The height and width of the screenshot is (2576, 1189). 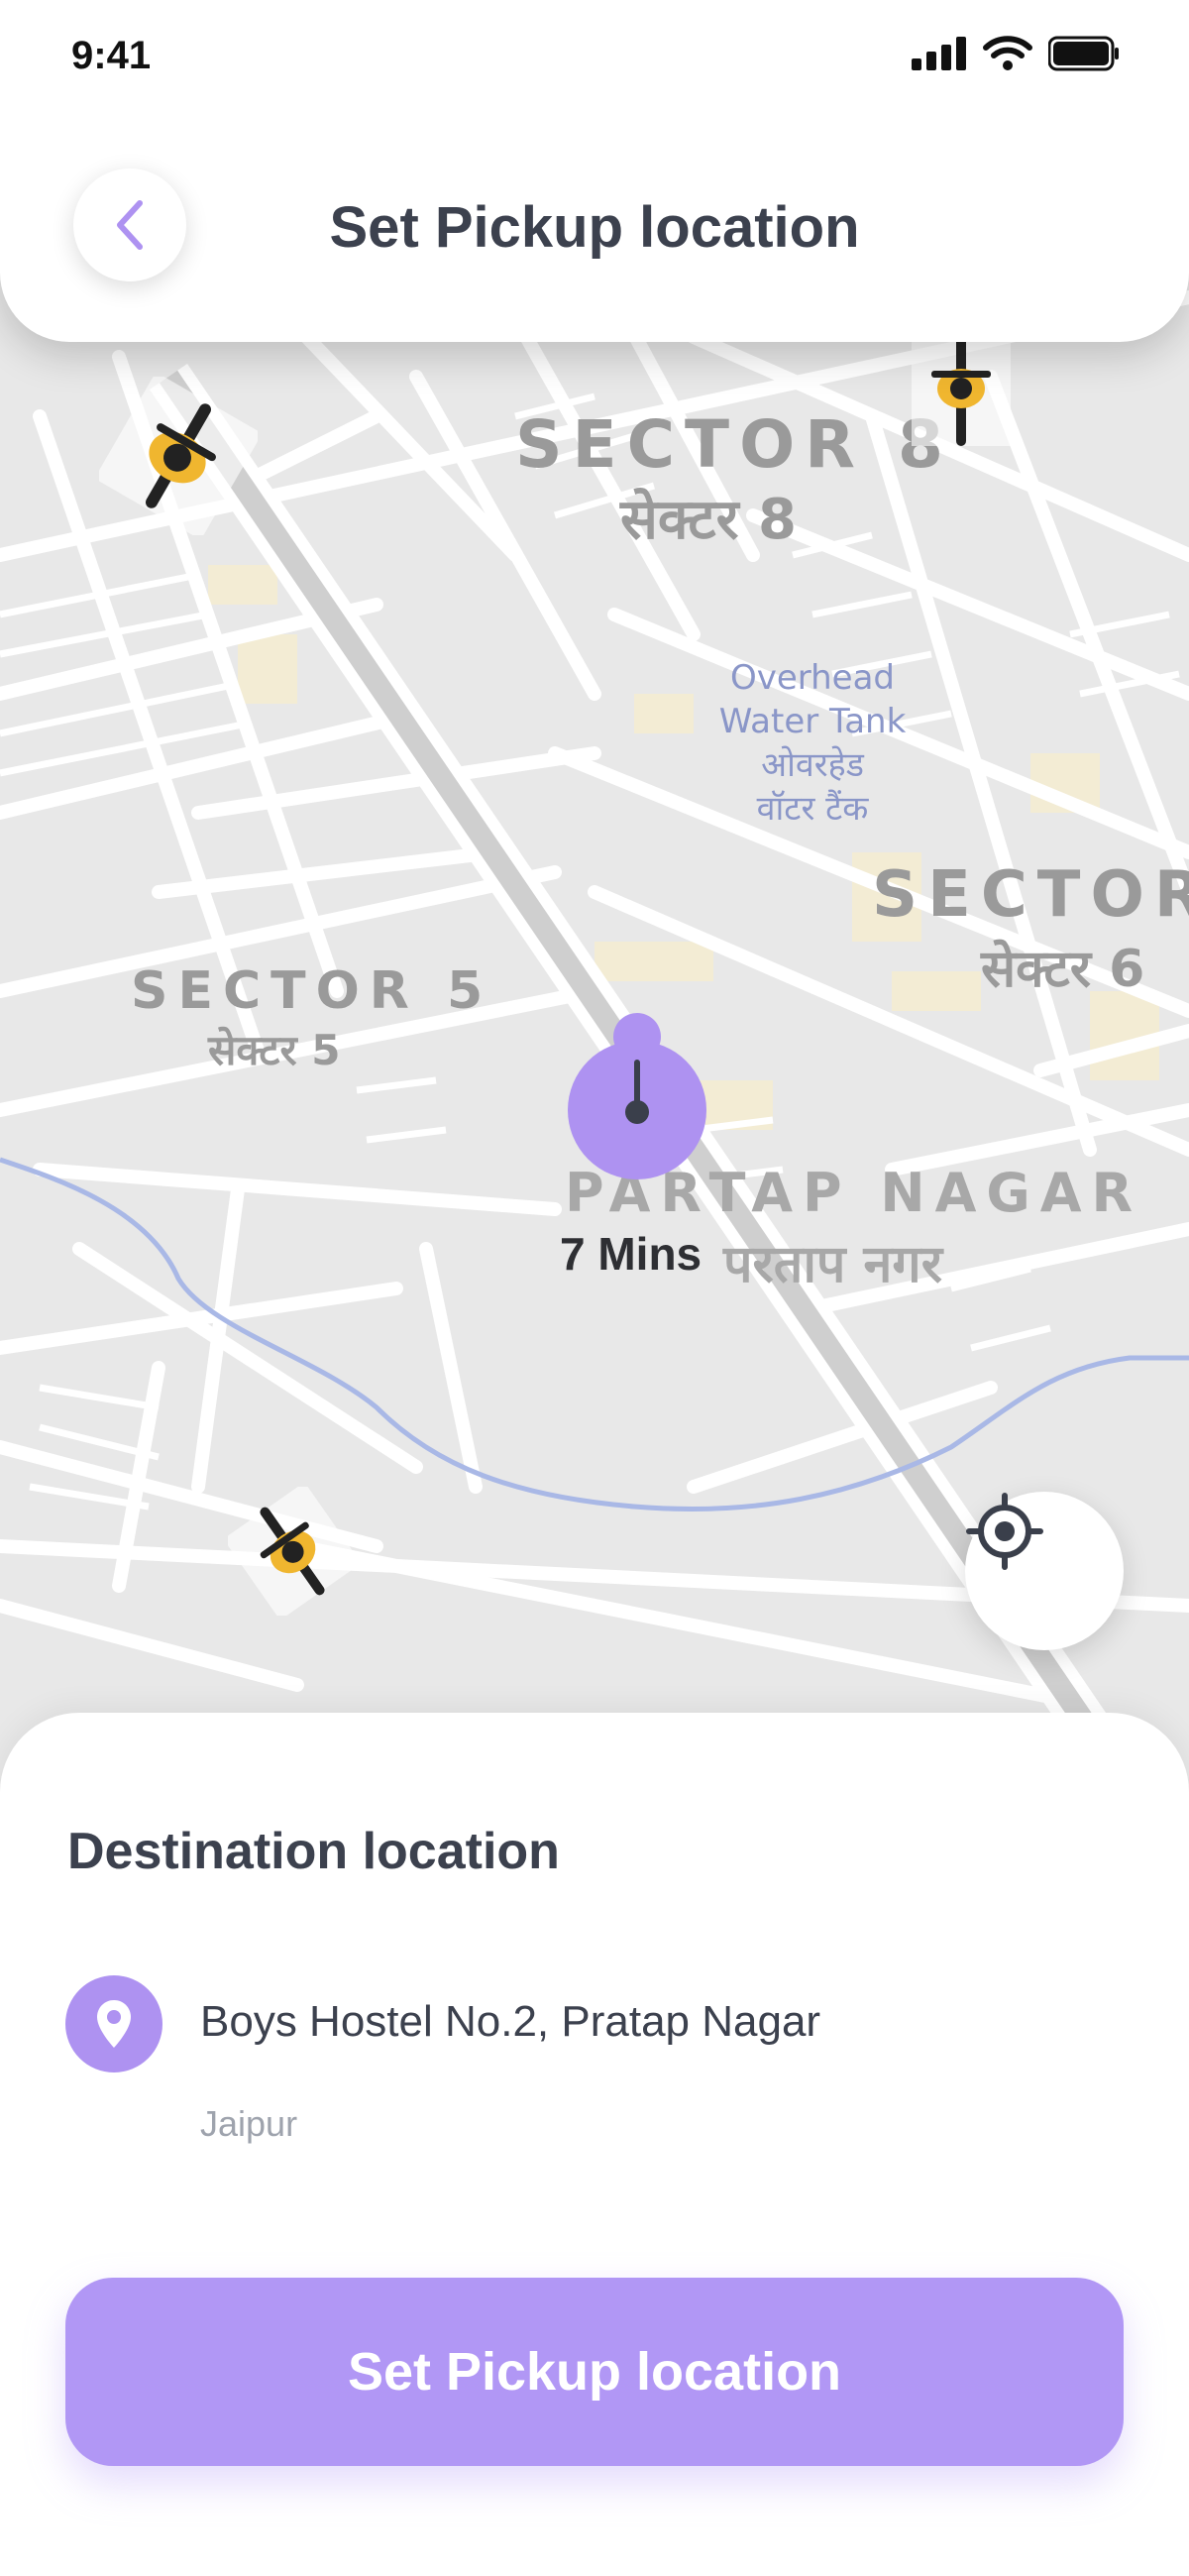 What do you see at coordinates (709, 520) in the screenshot?
I see `map-label-sector8-hindi: सेक्टर 8` at bounding box center [709, 520].